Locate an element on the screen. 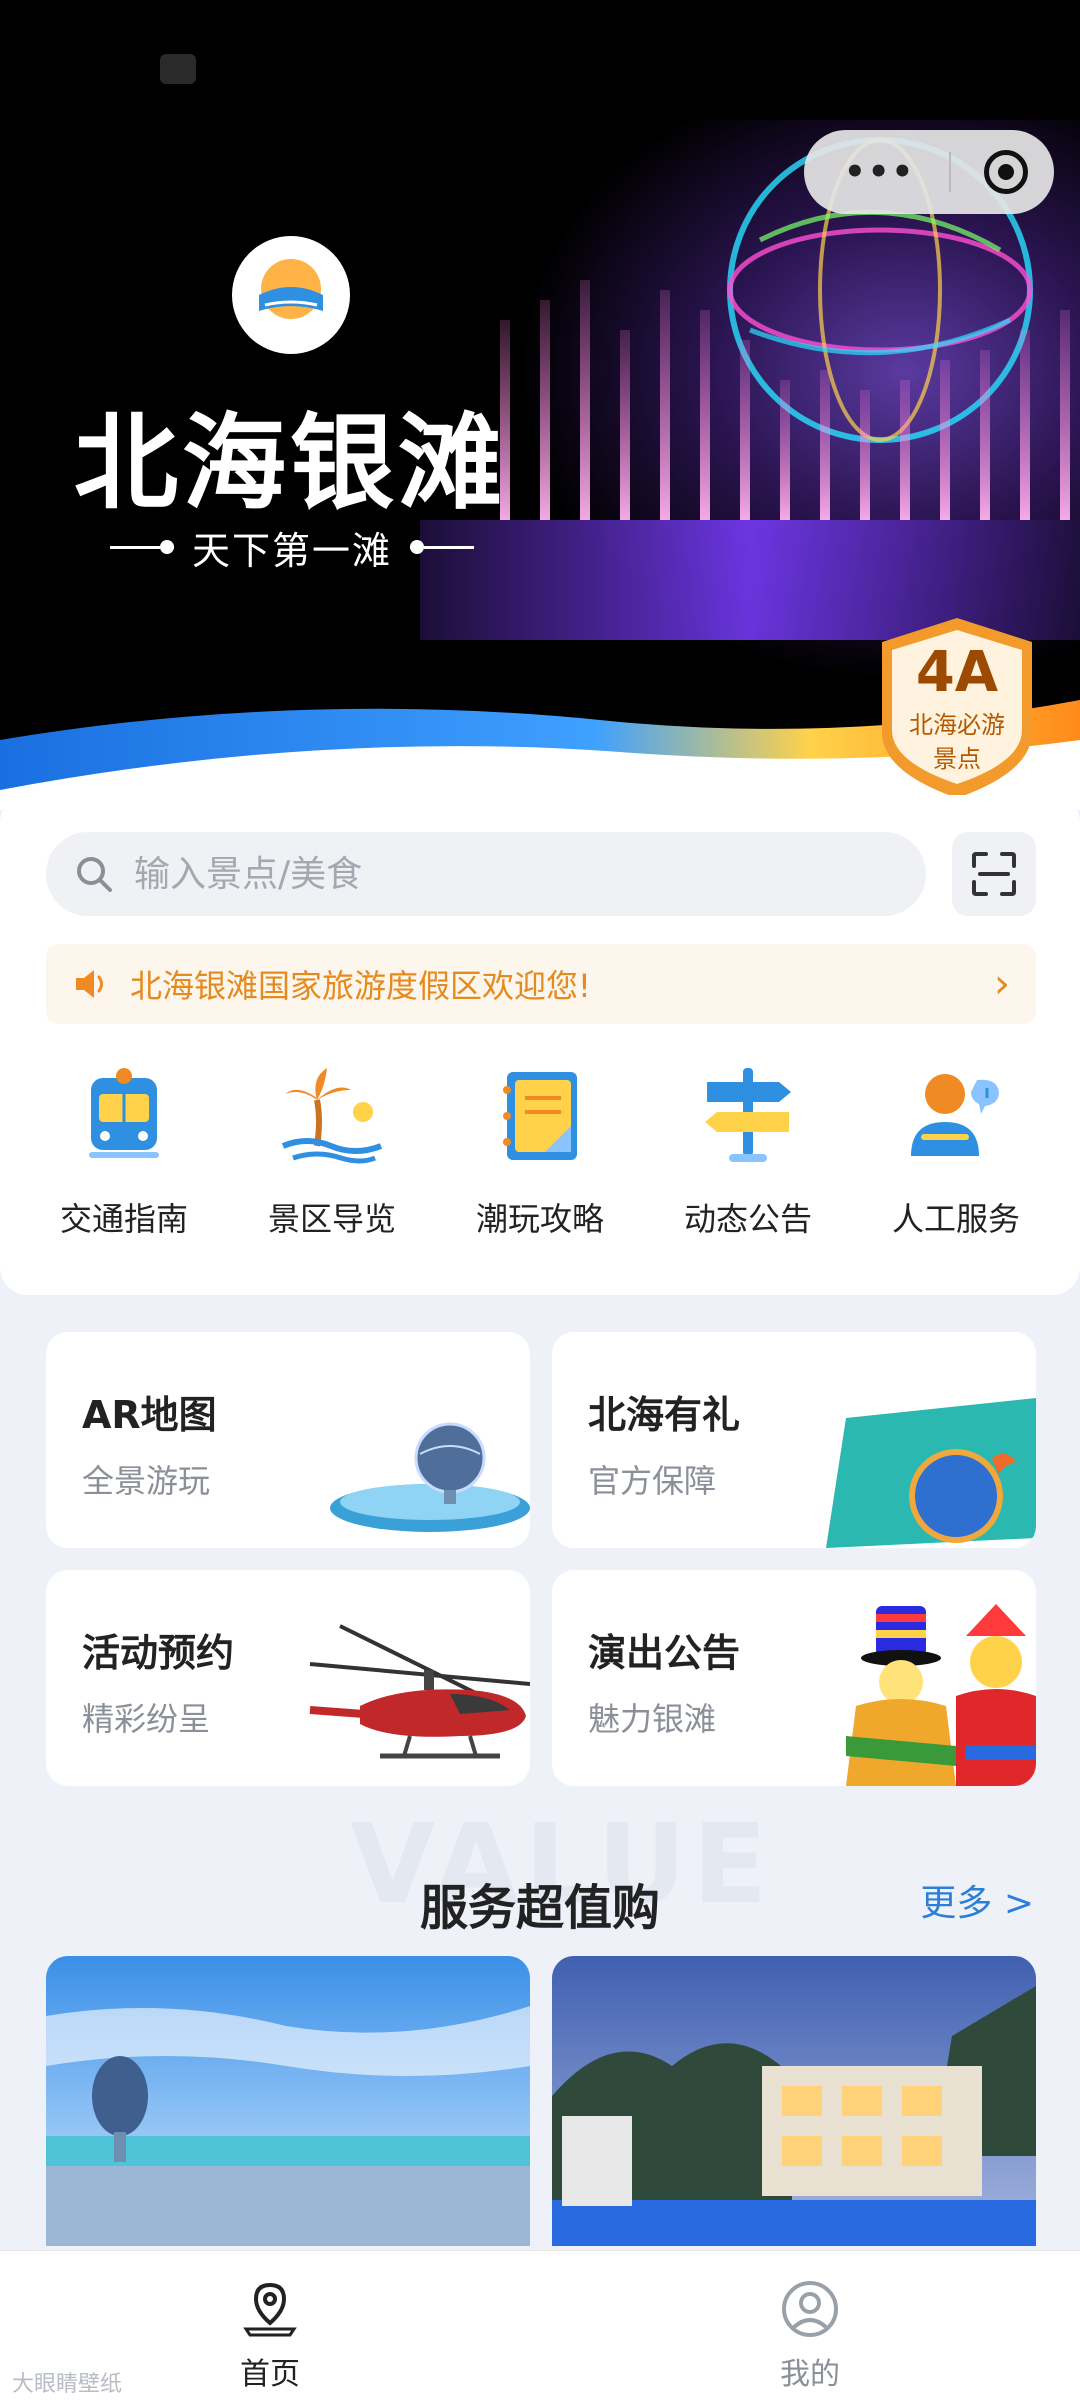  watermark: 大眼睛壁纸 is located at coordinates (67, 2384).